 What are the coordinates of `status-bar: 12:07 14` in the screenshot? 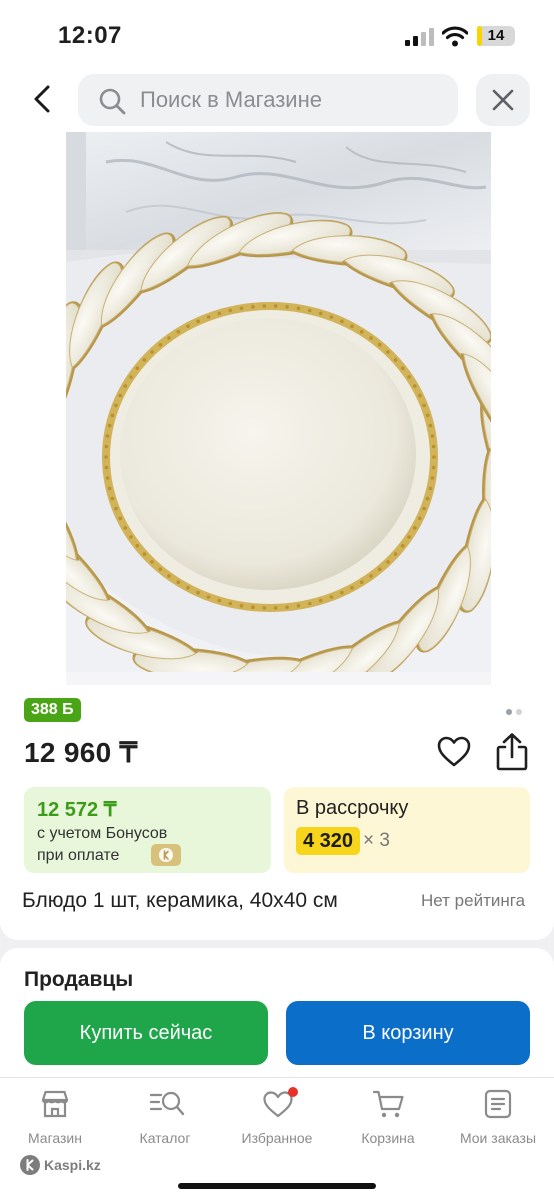 It's located at (277, 35).